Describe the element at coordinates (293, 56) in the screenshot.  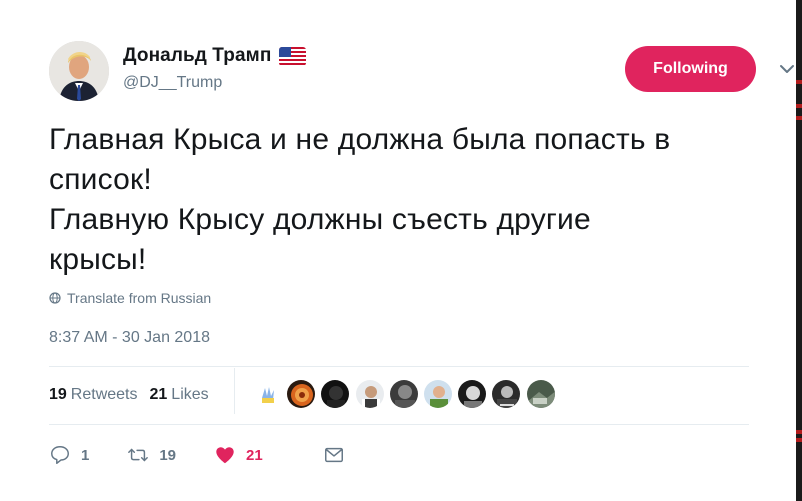
I see `us-flag-icon` at that location.